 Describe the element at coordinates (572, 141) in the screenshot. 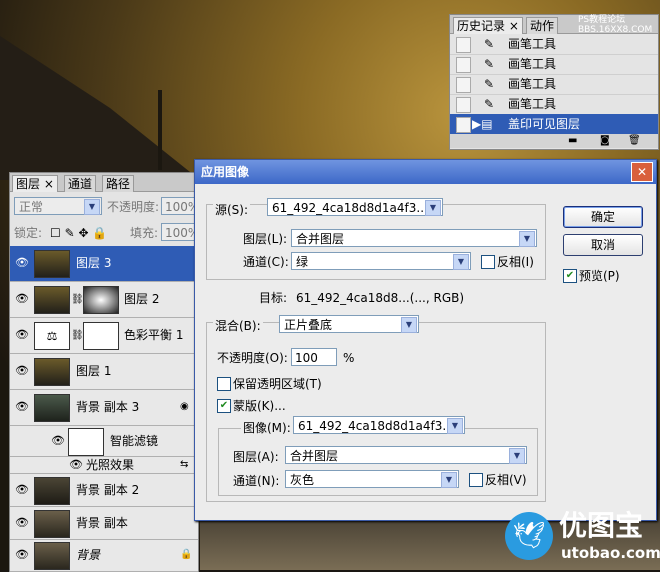

I see `new-snapshot-icon: ▬` at that location.